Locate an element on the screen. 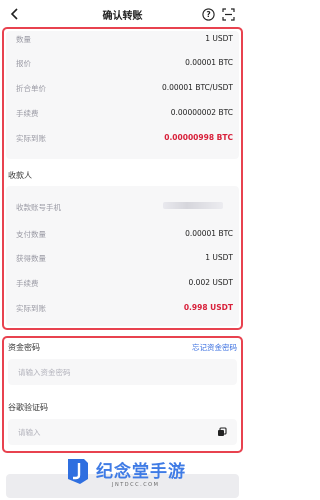 Image resolution: width=320 pixels, height=500 pixels. row-value: 0.00000998 BTC is located at coordinates (198, 137).